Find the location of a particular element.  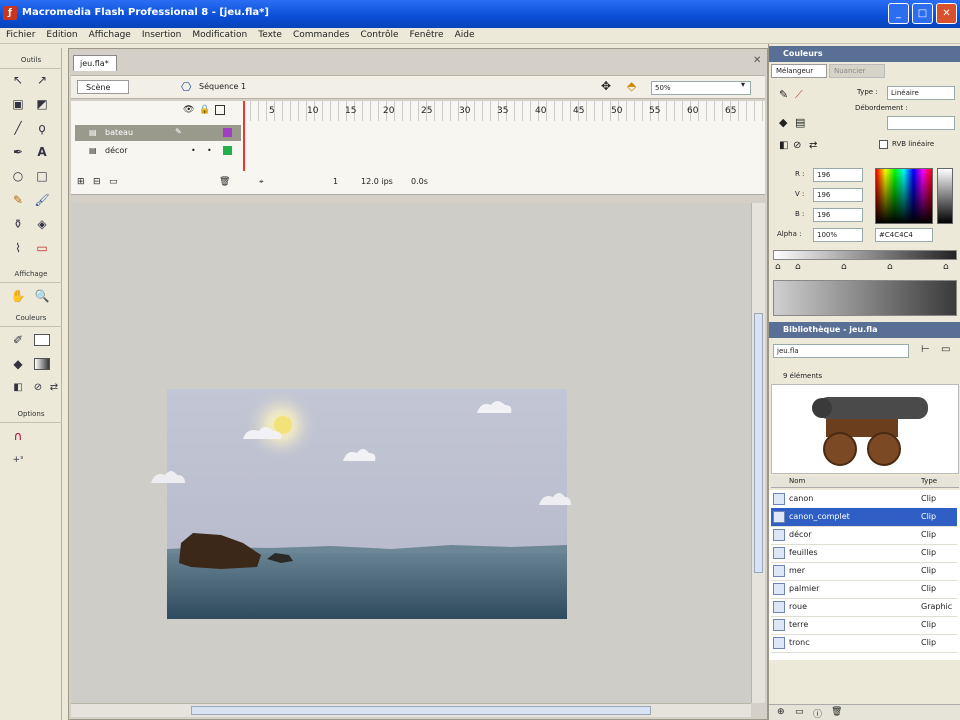

playhead is located at coordinates (244, 136).